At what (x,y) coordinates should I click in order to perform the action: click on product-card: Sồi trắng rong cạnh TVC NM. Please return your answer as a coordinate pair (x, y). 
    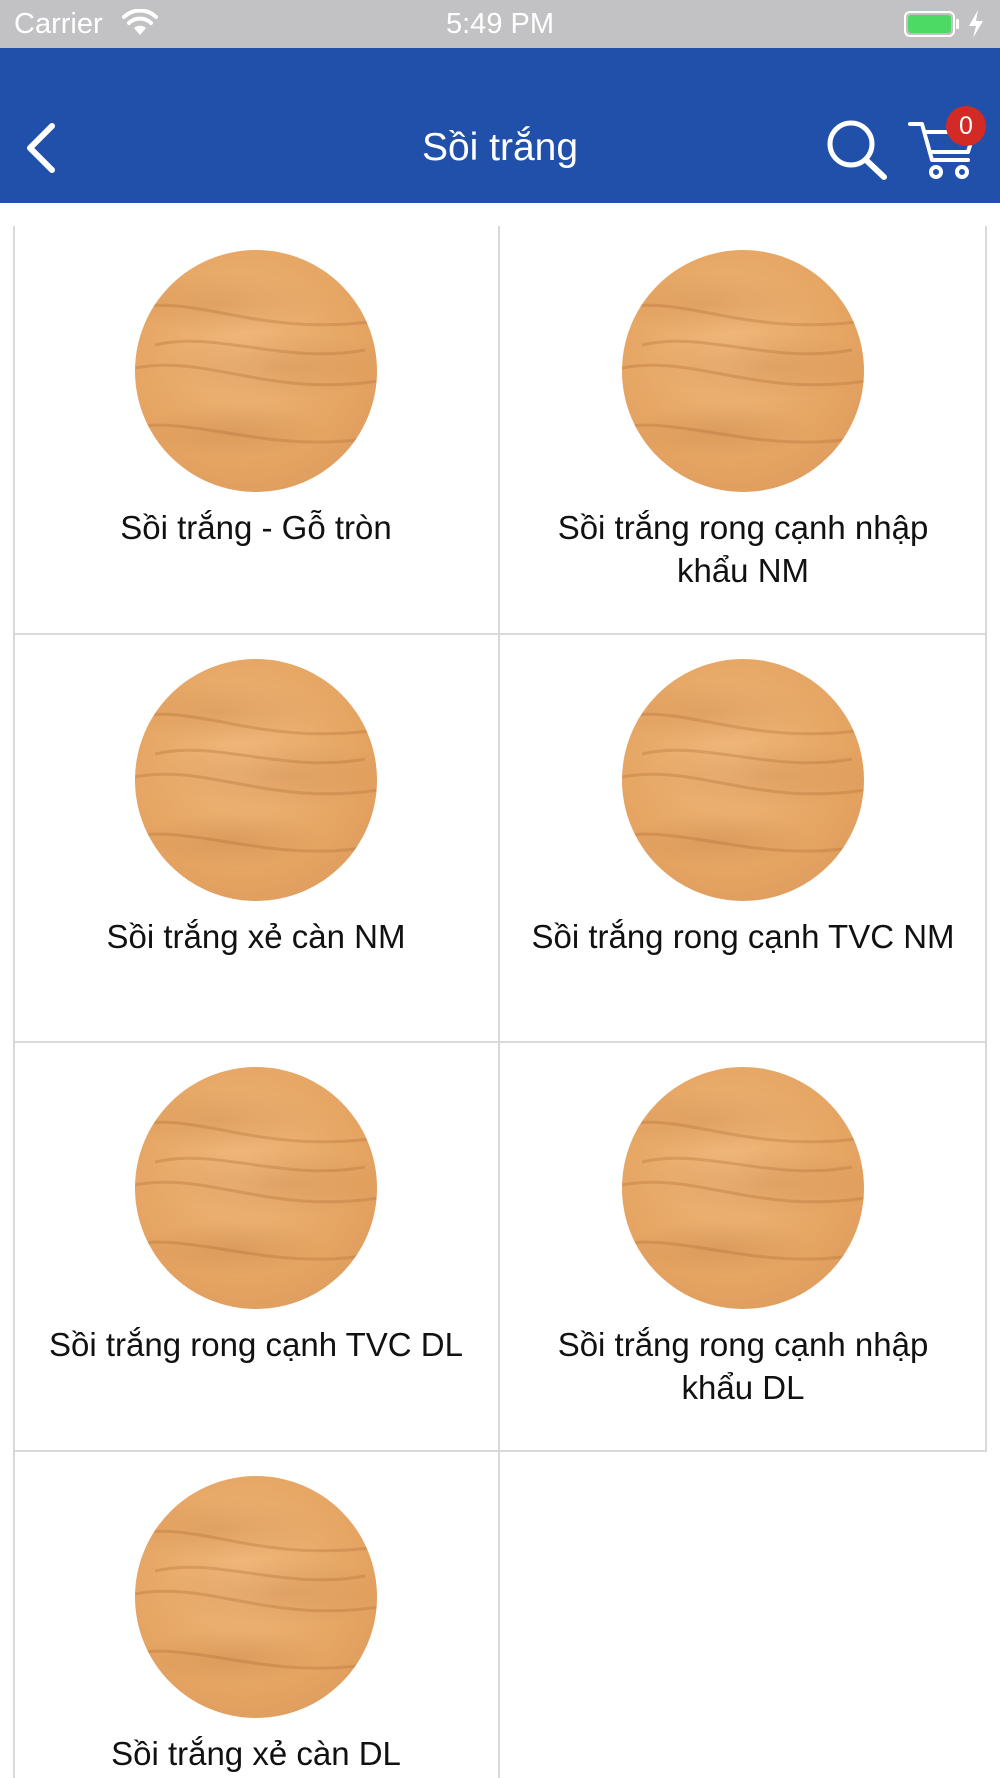
    Looking at the image, I should click on (743, 839).